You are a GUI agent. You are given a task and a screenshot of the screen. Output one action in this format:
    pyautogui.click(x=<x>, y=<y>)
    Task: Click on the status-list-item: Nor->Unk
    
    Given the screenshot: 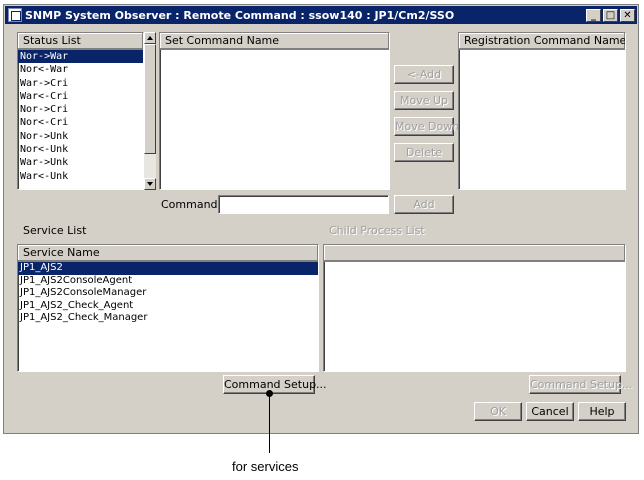 What is the action you would take?
    pyautogui.click(x=80, y=136)
    